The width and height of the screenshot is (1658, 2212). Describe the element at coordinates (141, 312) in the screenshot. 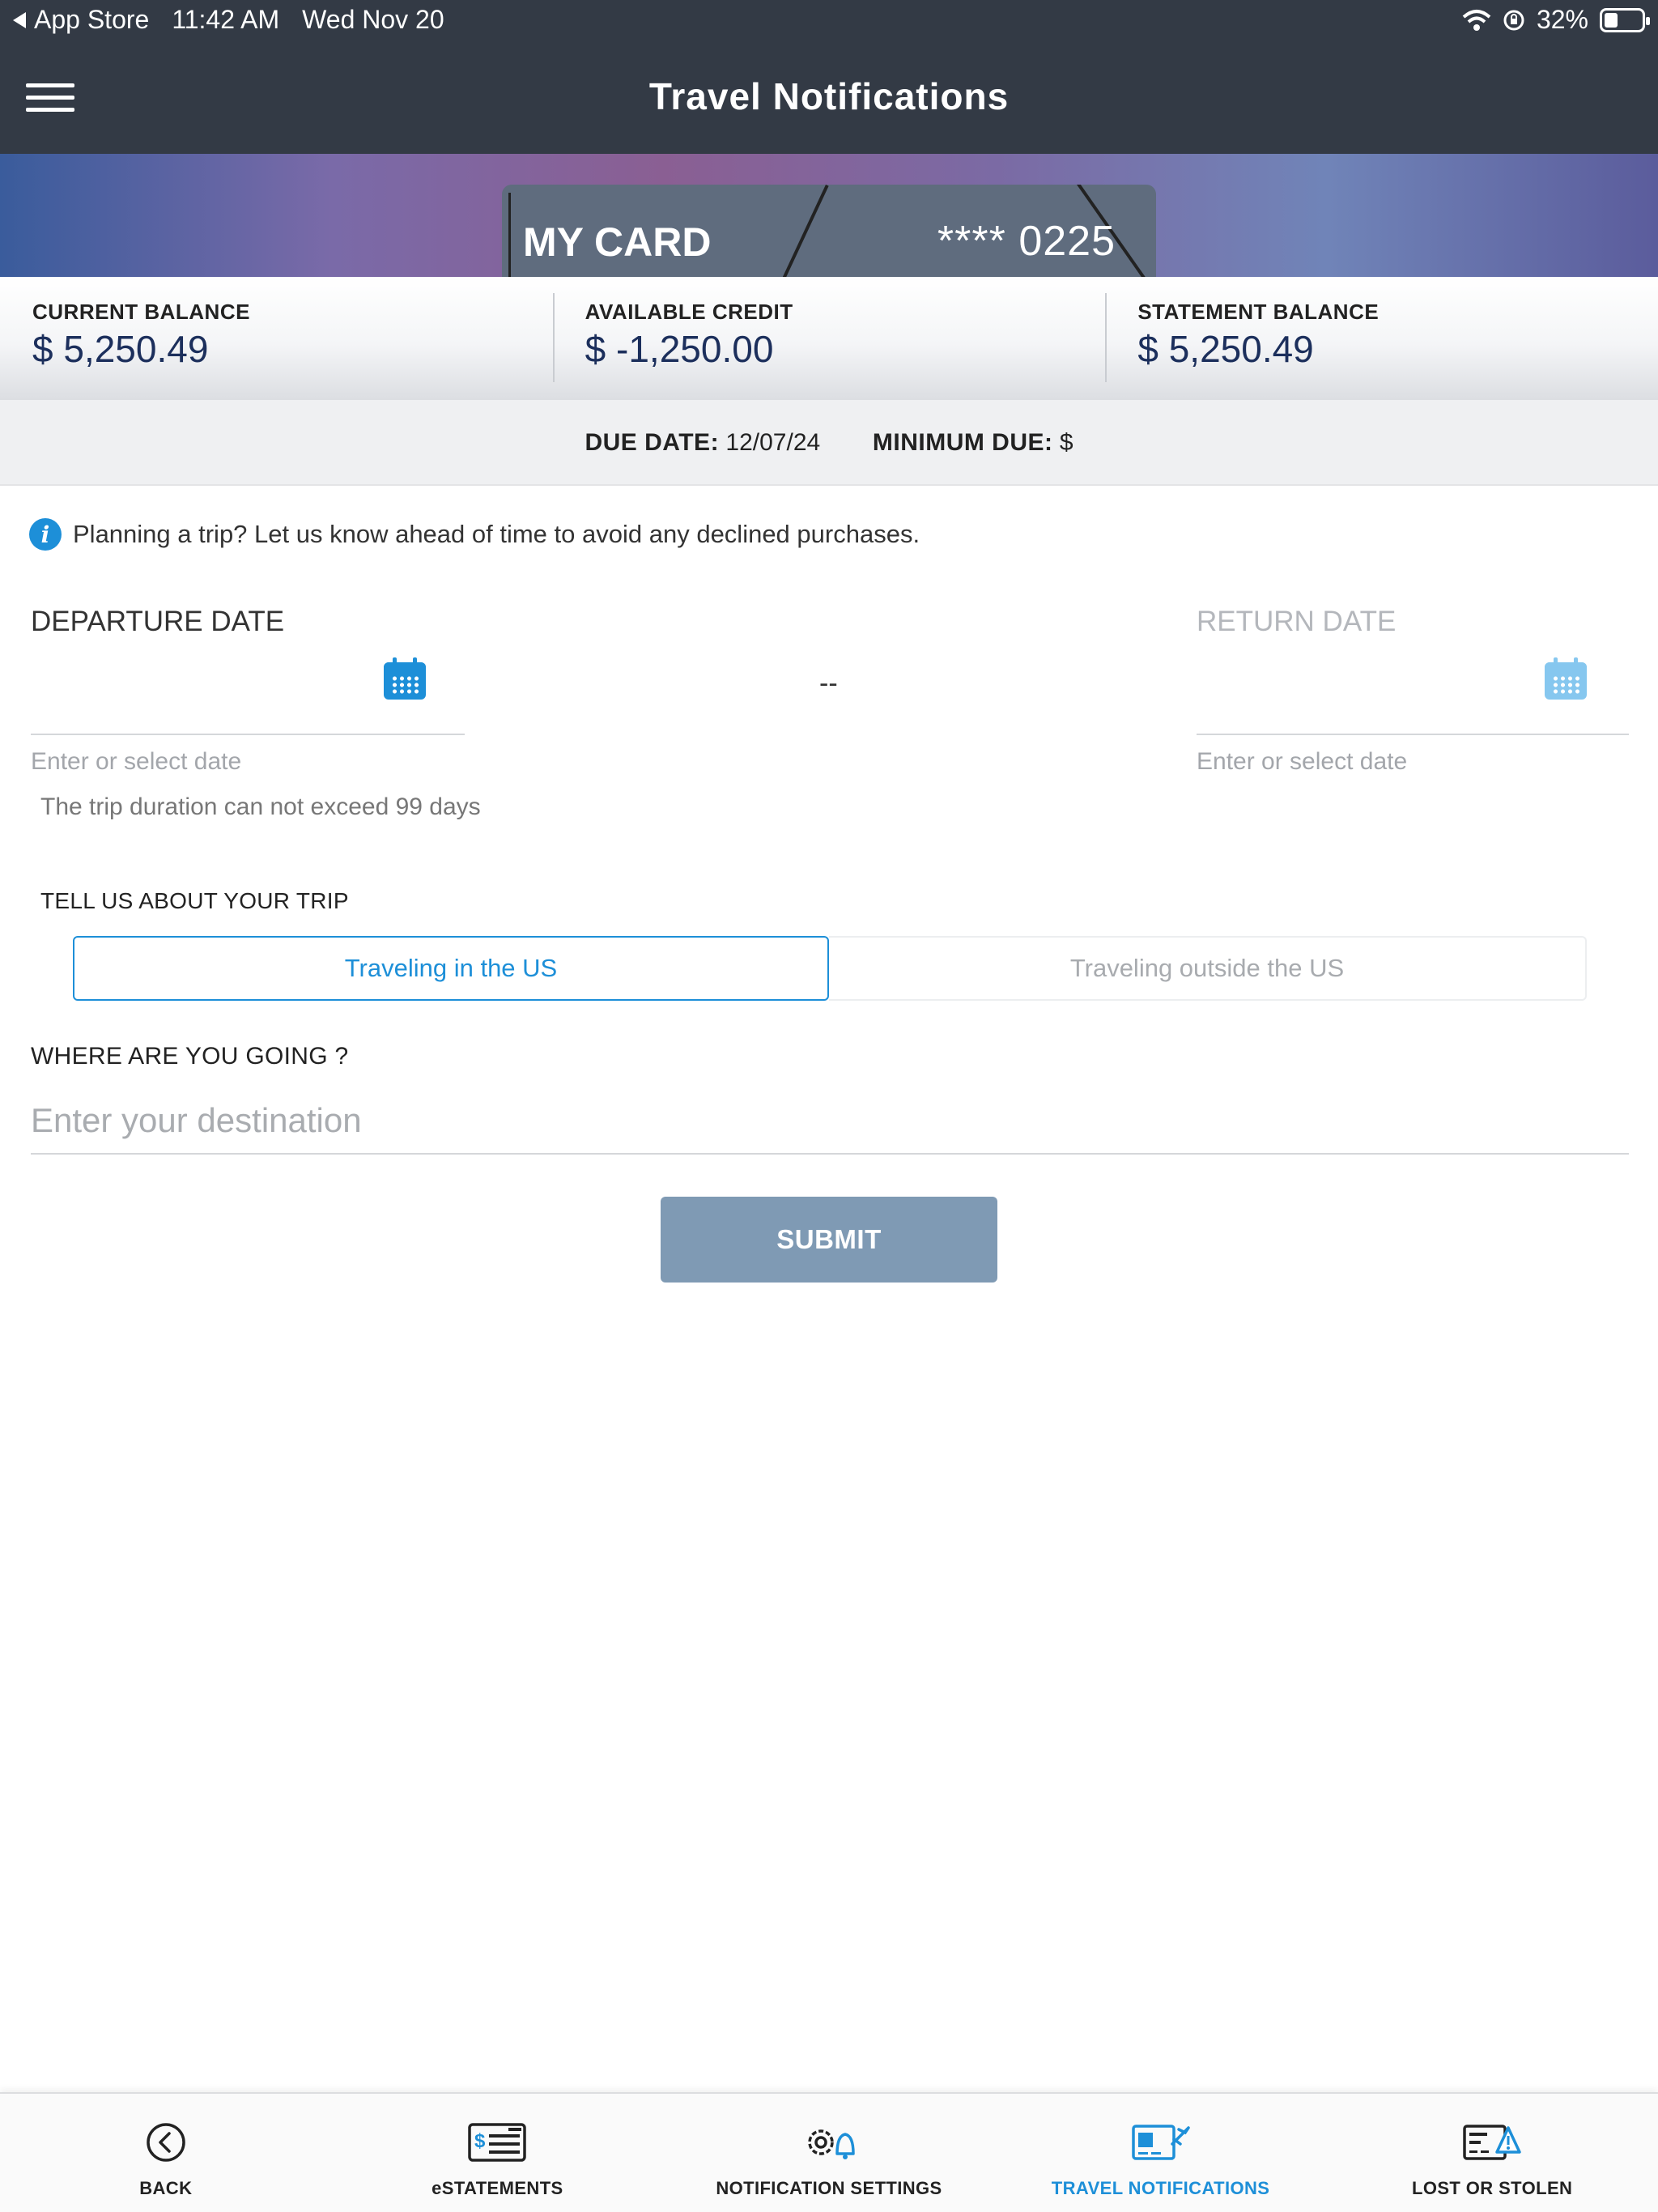

I see `current-balance-label: CURRENT BALANCE` at that location.